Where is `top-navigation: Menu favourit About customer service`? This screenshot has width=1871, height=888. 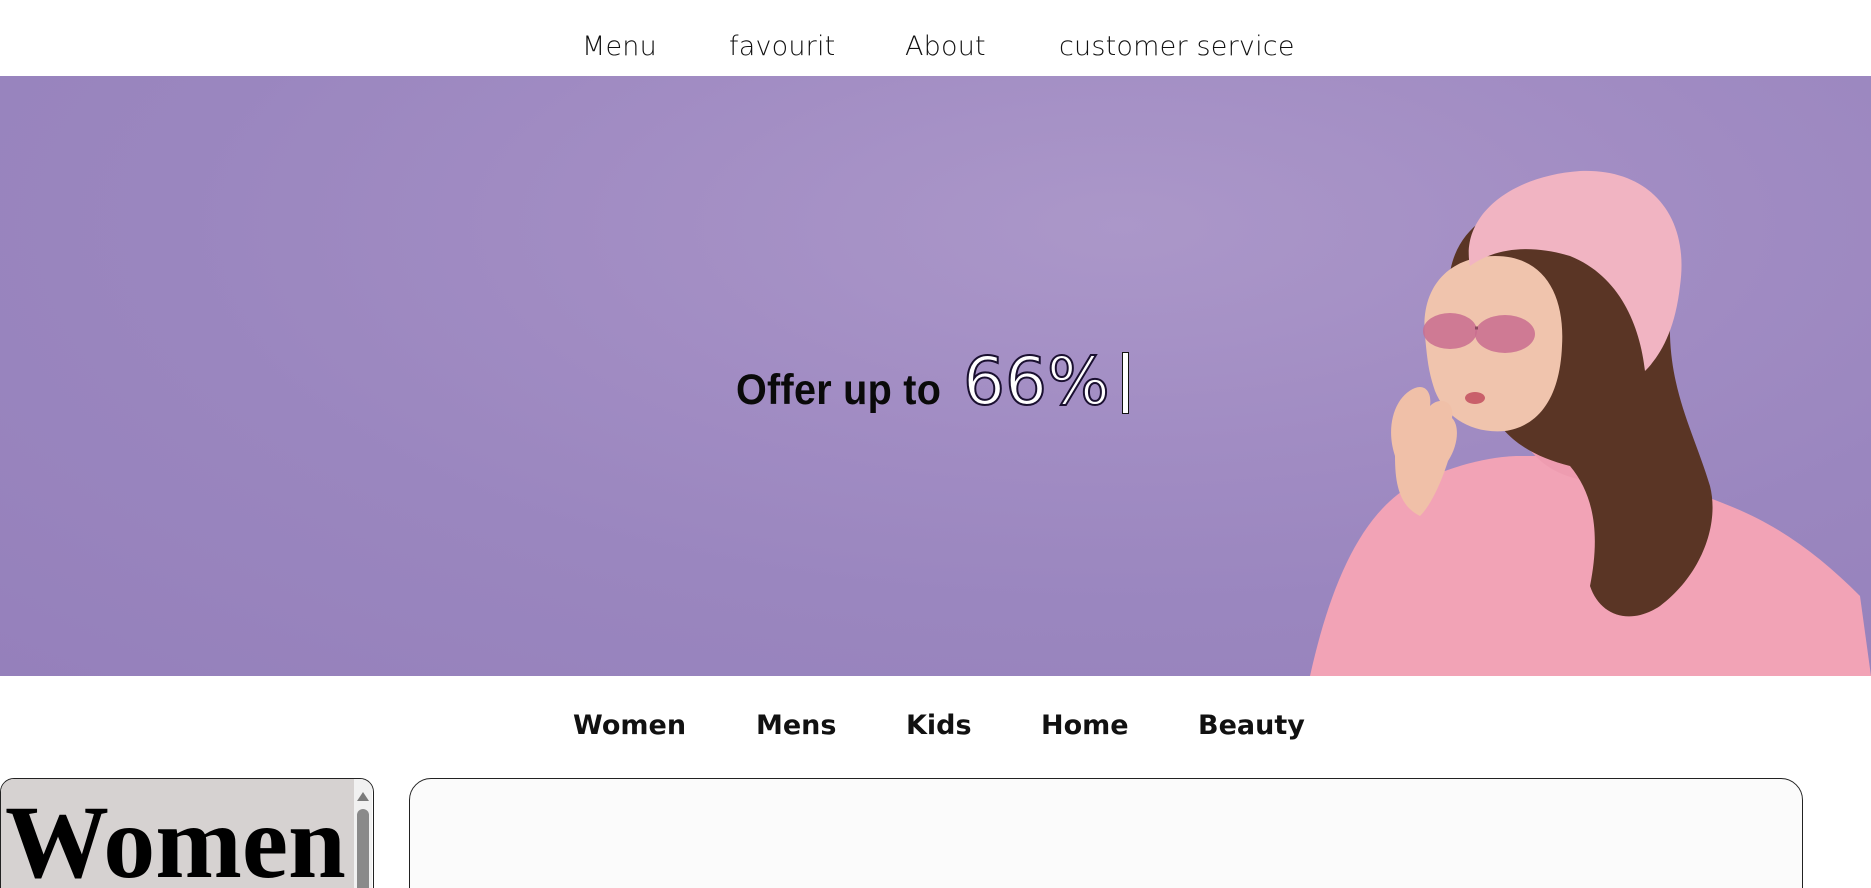 top-navigation: Menu favourit About customer service is located at coordinates (935, 38).